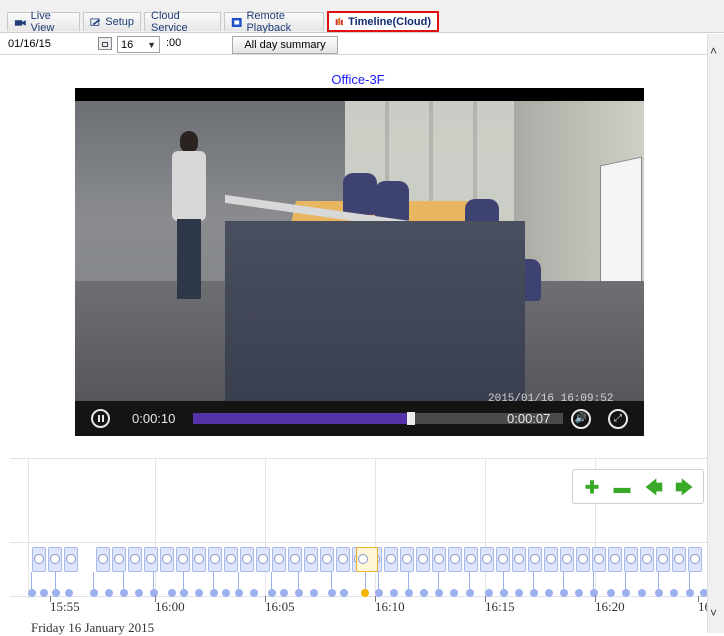  What do you see at coordinates (592, 487) in the screenshot?
I see `zoom-in-icon: ✚` at bounding box center [592, 487].